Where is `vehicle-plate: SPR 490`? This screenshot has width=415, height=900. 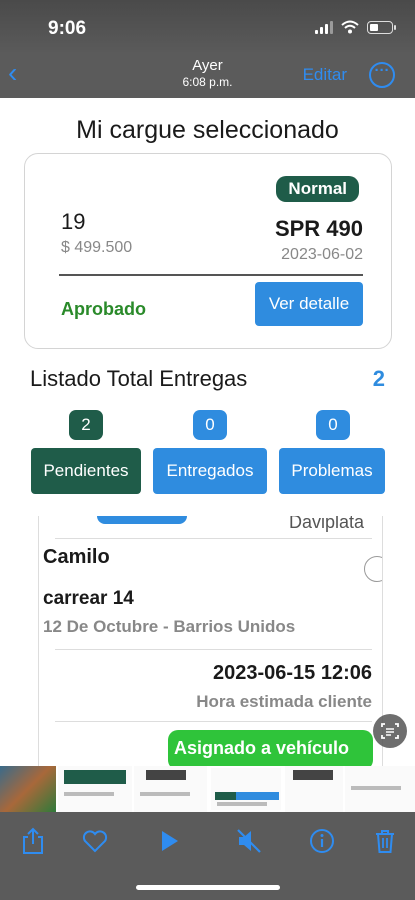
vehicle-plate: SPR 490 is located at coordinates (318, 228).